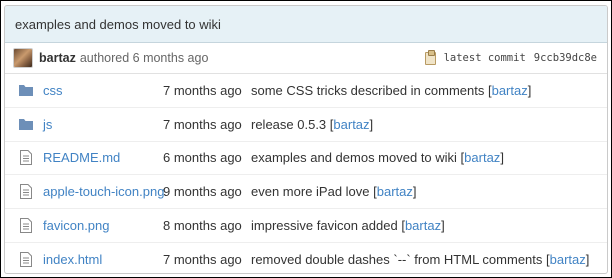 Image resolution: width=612 pixels, height=278 pixels. What do you see at coordinates (103, 191) in the screenshot?
I see `file-name-link: apple-touch-icon.png` at bounding box center [103, 191].